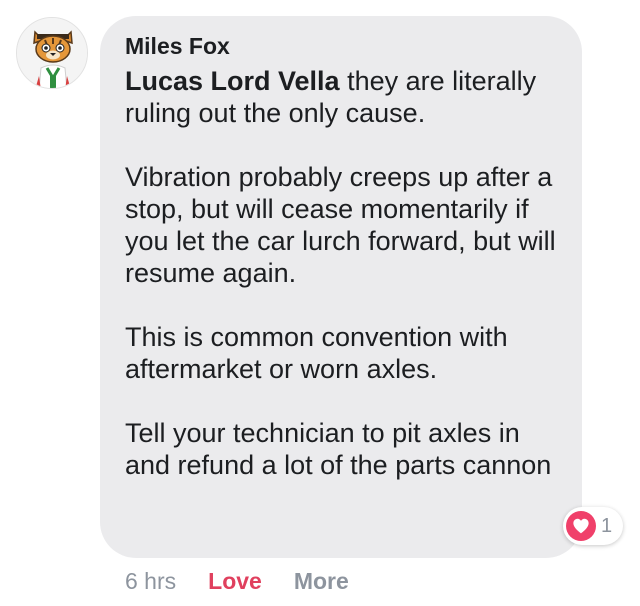 This screenshot has height=606, width=640. I want to click on reaction-count: 1, so click(607, 525).